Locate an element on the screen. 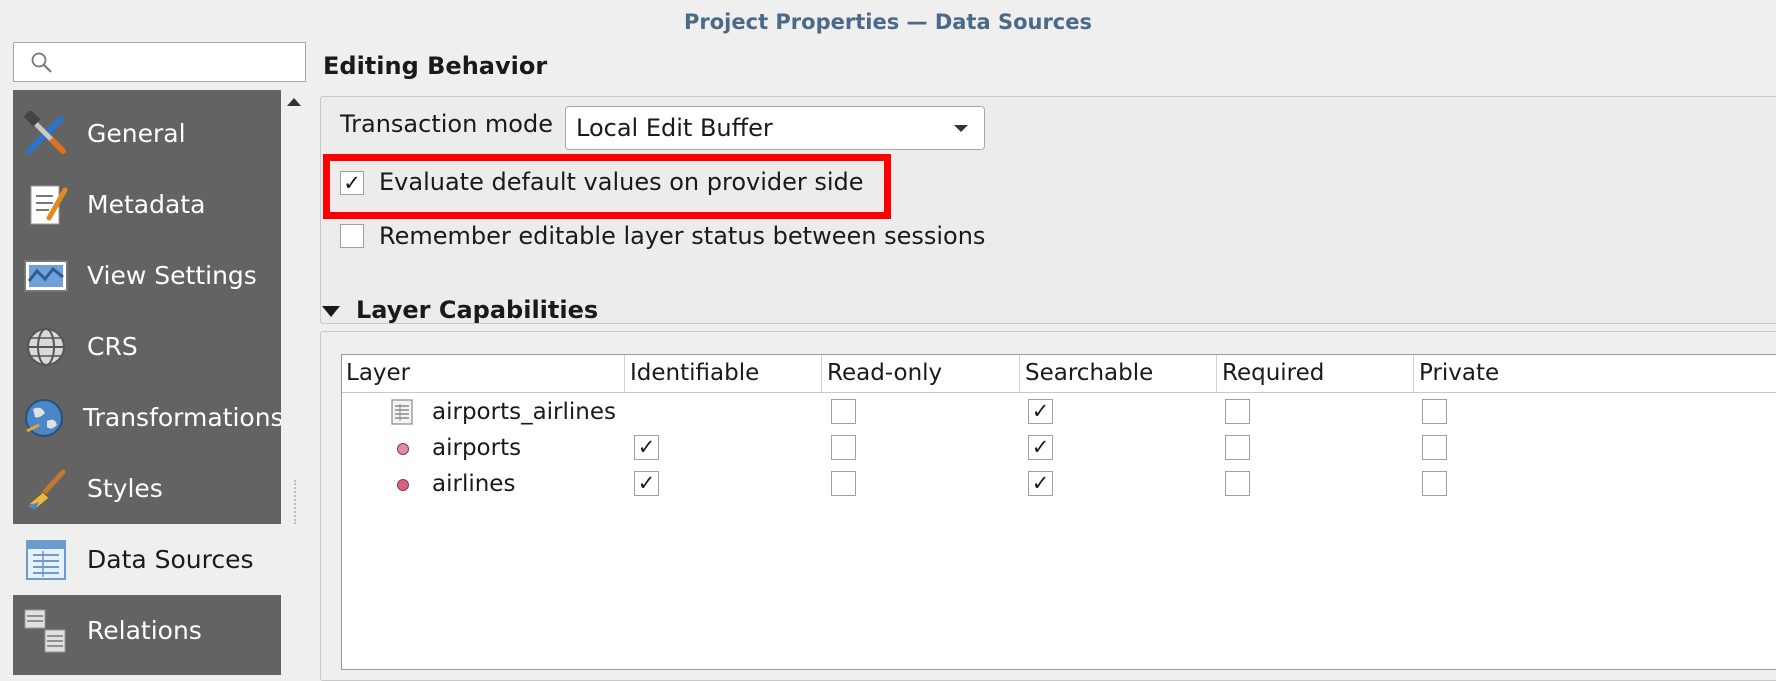 This screenshot has width=1776, height=681. sidebar-item-relations: Relations is located at coordinates (147, 630).